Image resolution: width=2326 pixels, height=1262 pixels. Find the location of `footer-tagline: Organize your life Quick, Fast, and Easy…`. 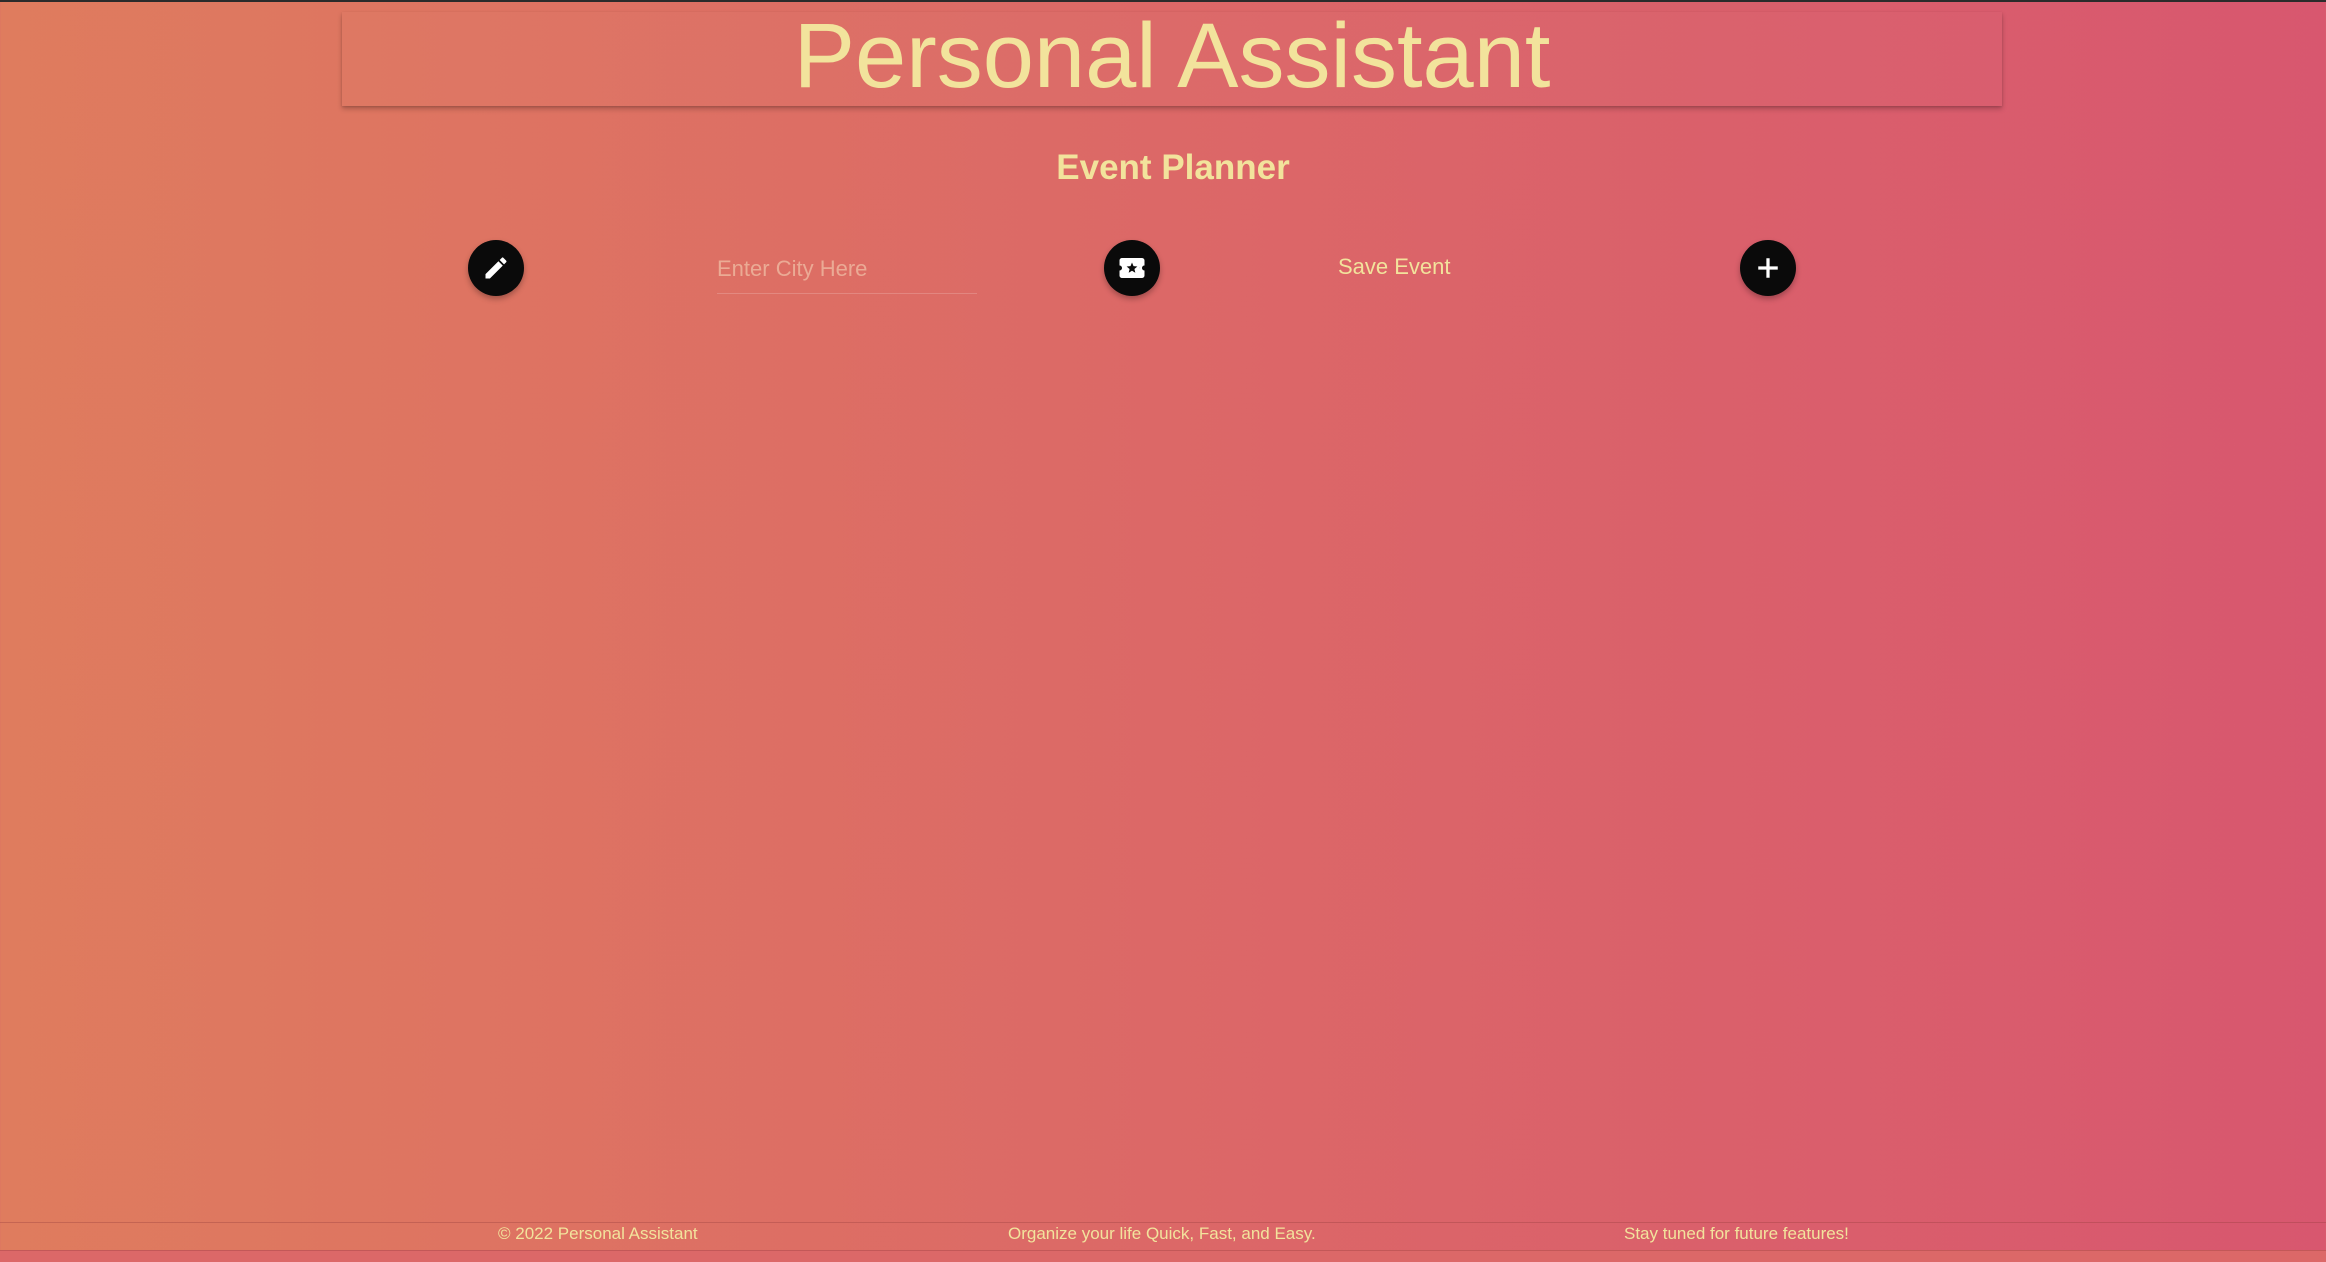

footer-tagline: Organize your life Quick, Fast, and Easy… is located at coordinates (1162, 1233).